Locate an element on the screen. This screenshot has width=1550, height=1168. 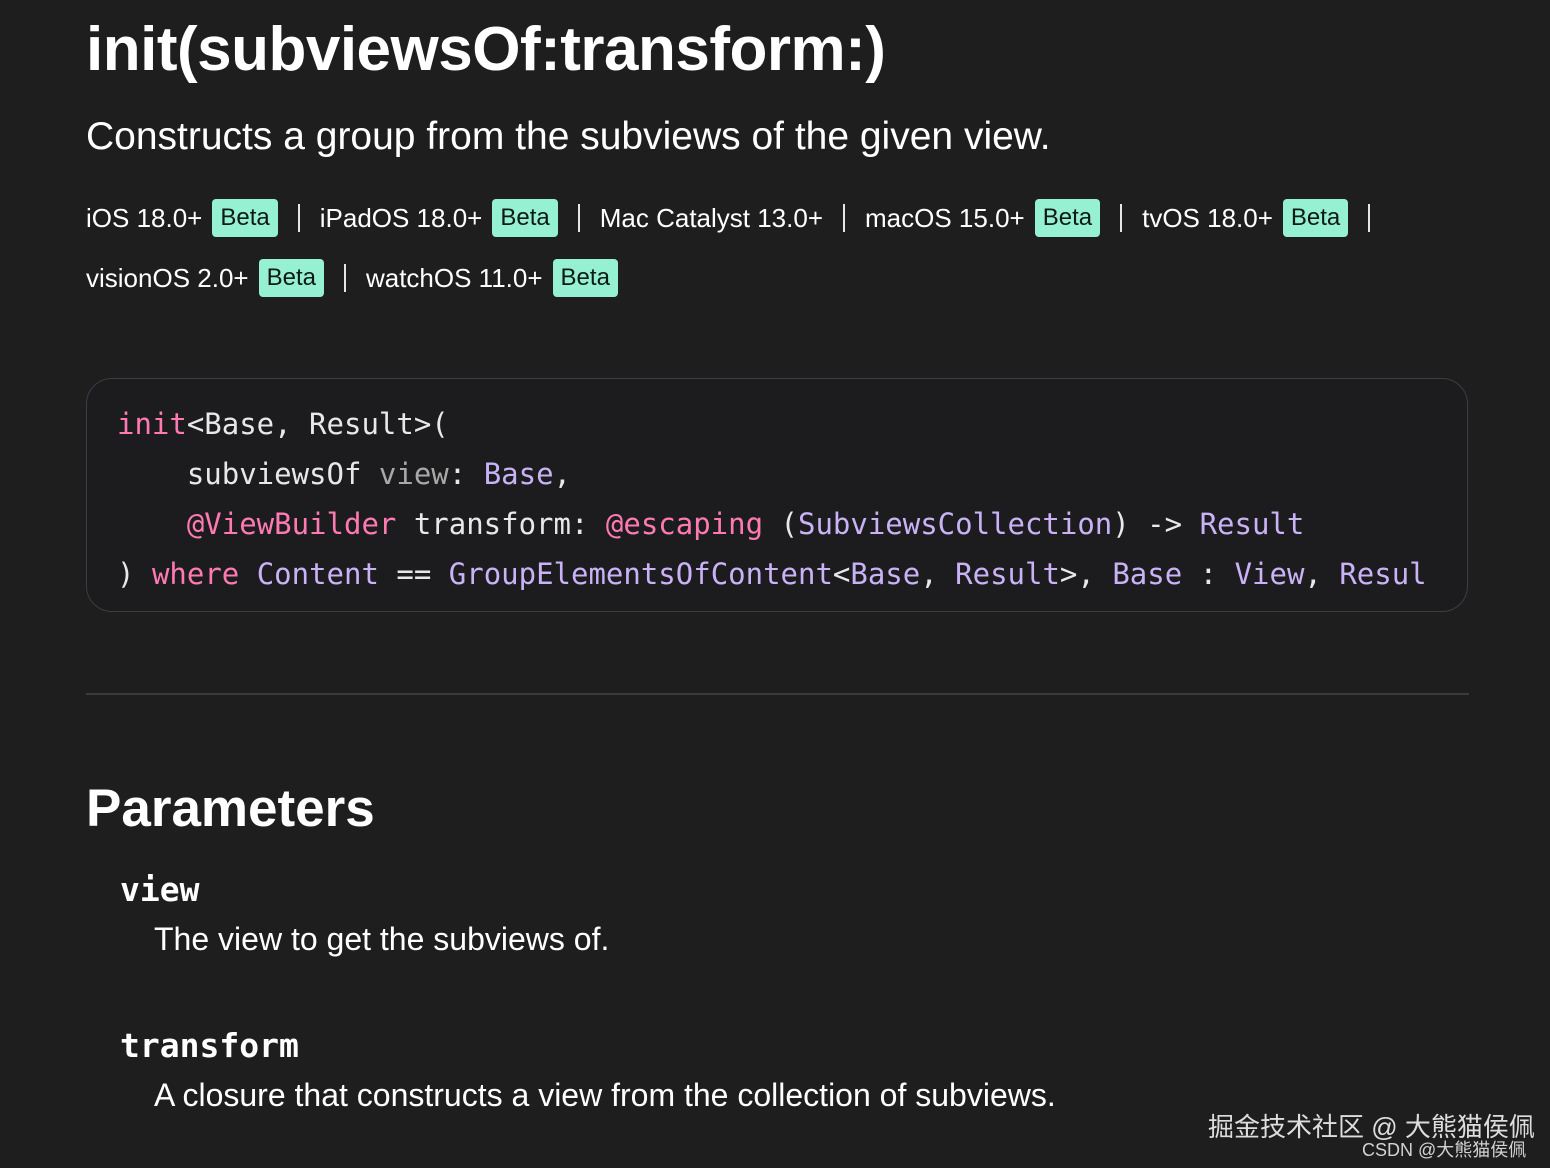
platform-label: Mac Catalyst 13.0+ is located at coordinates (711, 217).